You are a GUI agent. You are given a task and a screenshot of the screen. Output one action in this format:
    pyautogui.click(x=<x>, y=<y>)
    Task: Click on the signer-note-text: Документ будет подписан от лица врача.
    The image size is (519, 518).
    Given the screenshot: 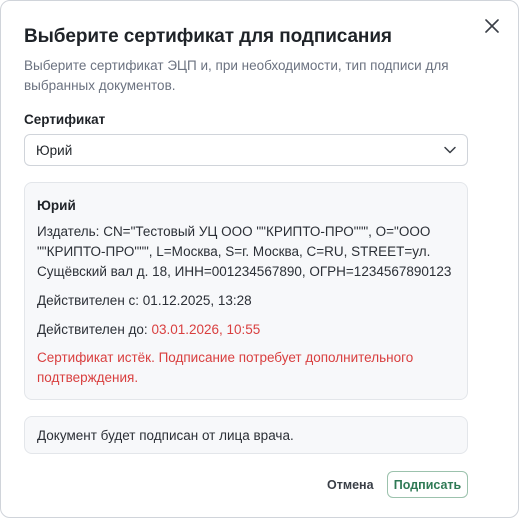 What is the action you would take?
    pyautogui.click(x=165, y=435)
    